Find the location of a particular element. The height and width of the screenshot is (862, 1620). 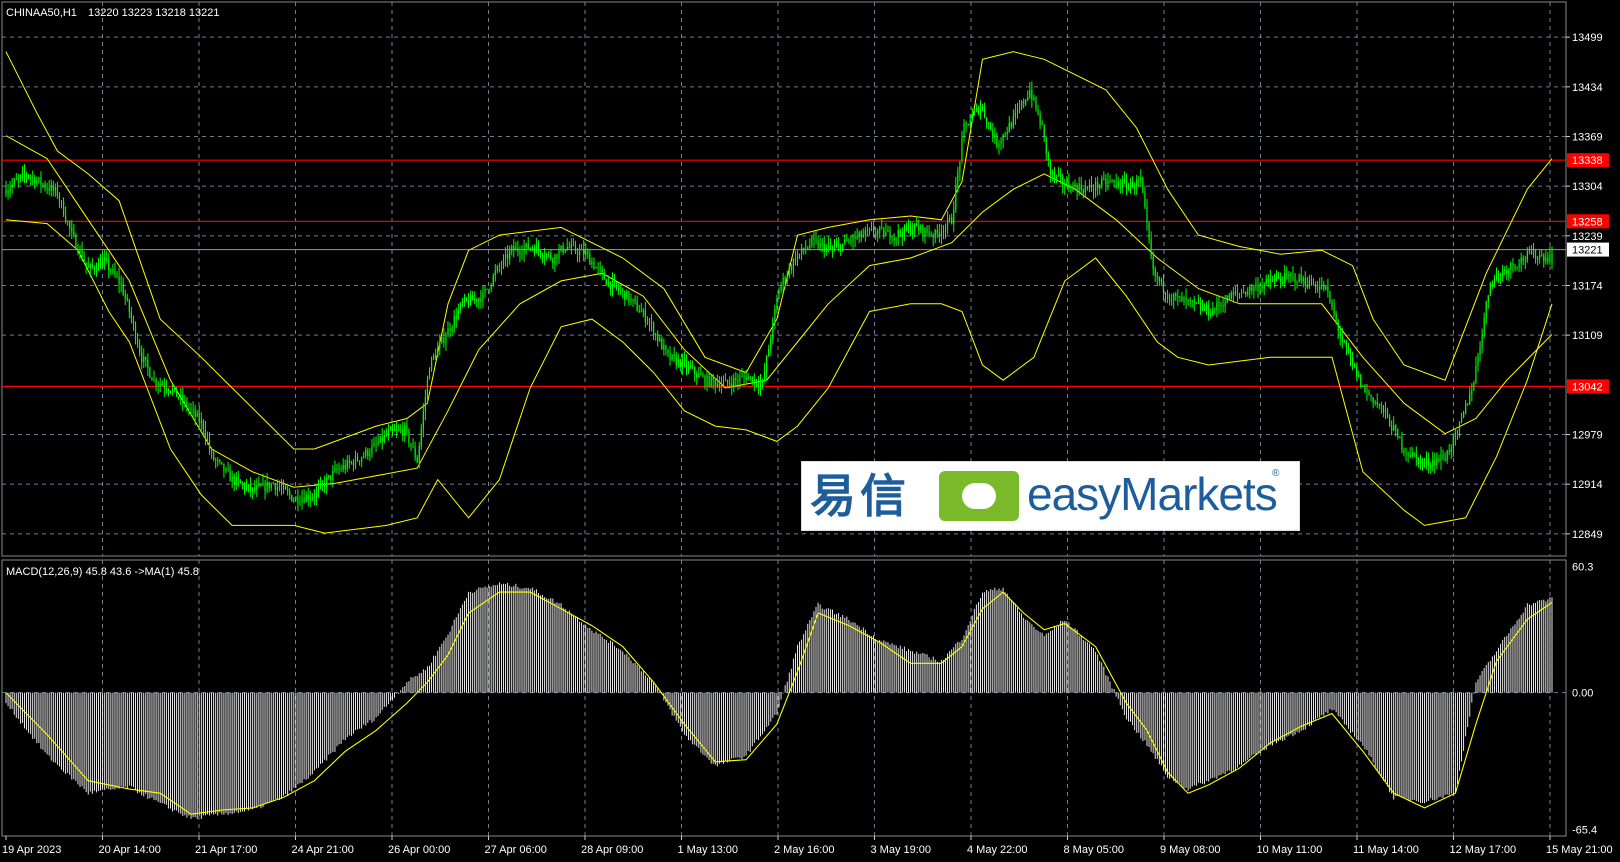

x-tick-label: 27 Apr 06:00 is located at coordinates (516, 850).